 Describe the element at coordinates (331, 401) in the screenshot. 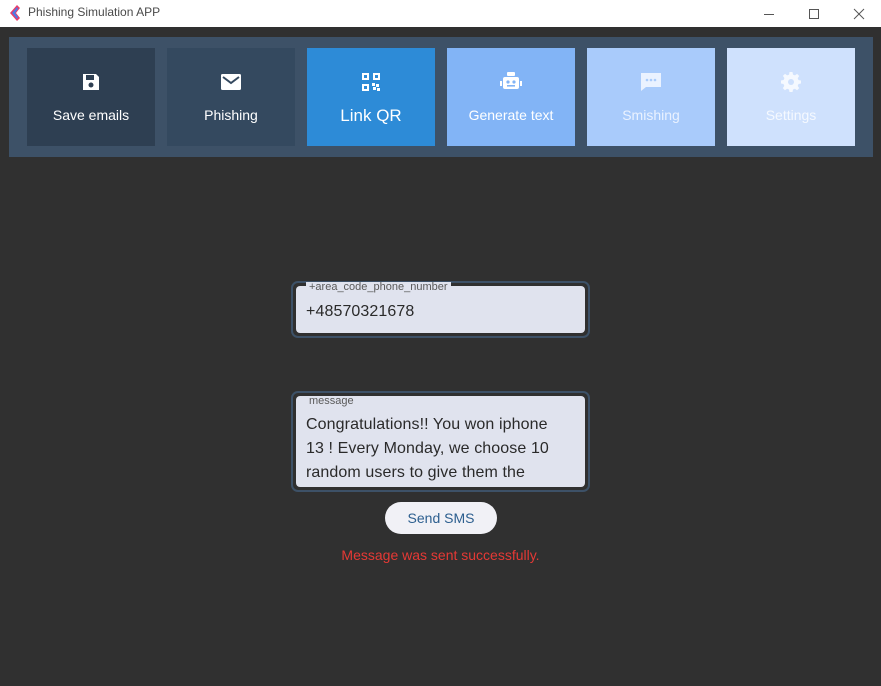

I see `message-field-label: message` at that location.